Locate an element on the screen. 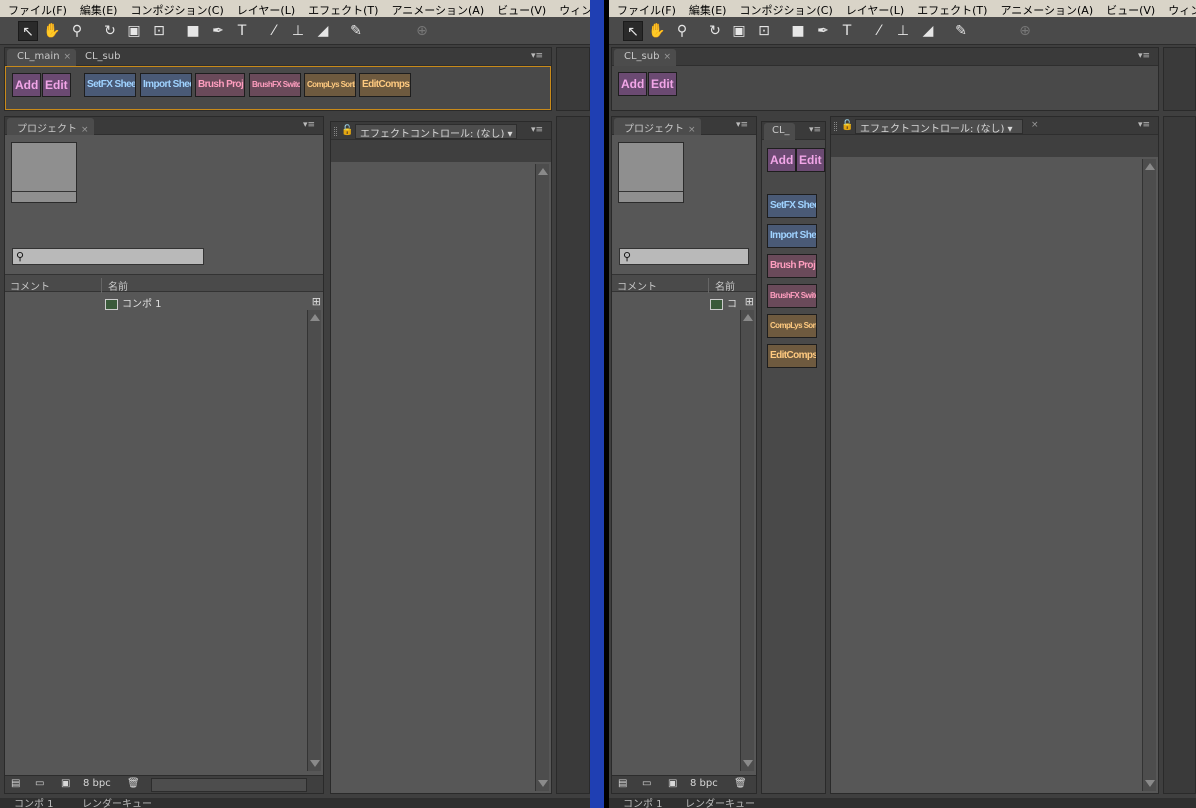 This screenshot has width=1196, height=808. tab-cl-sub: CL_sub × is located at coordinates (645, 57).